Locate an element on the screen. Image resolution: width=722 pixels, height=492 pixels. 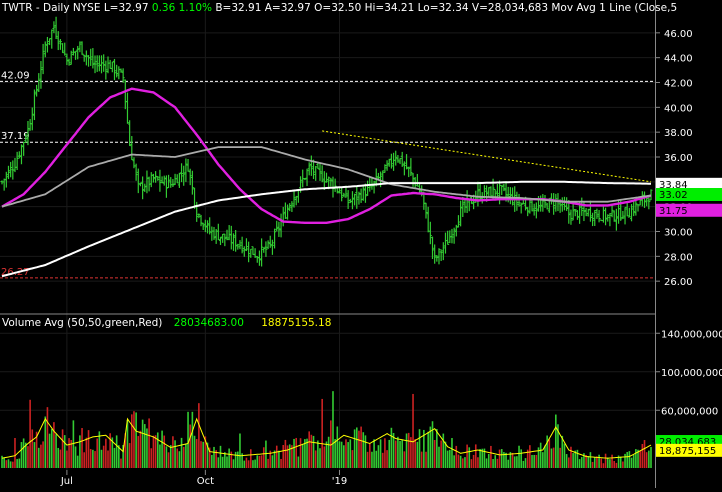
time-tick-label: Jul is located at coordinates (66, 481).